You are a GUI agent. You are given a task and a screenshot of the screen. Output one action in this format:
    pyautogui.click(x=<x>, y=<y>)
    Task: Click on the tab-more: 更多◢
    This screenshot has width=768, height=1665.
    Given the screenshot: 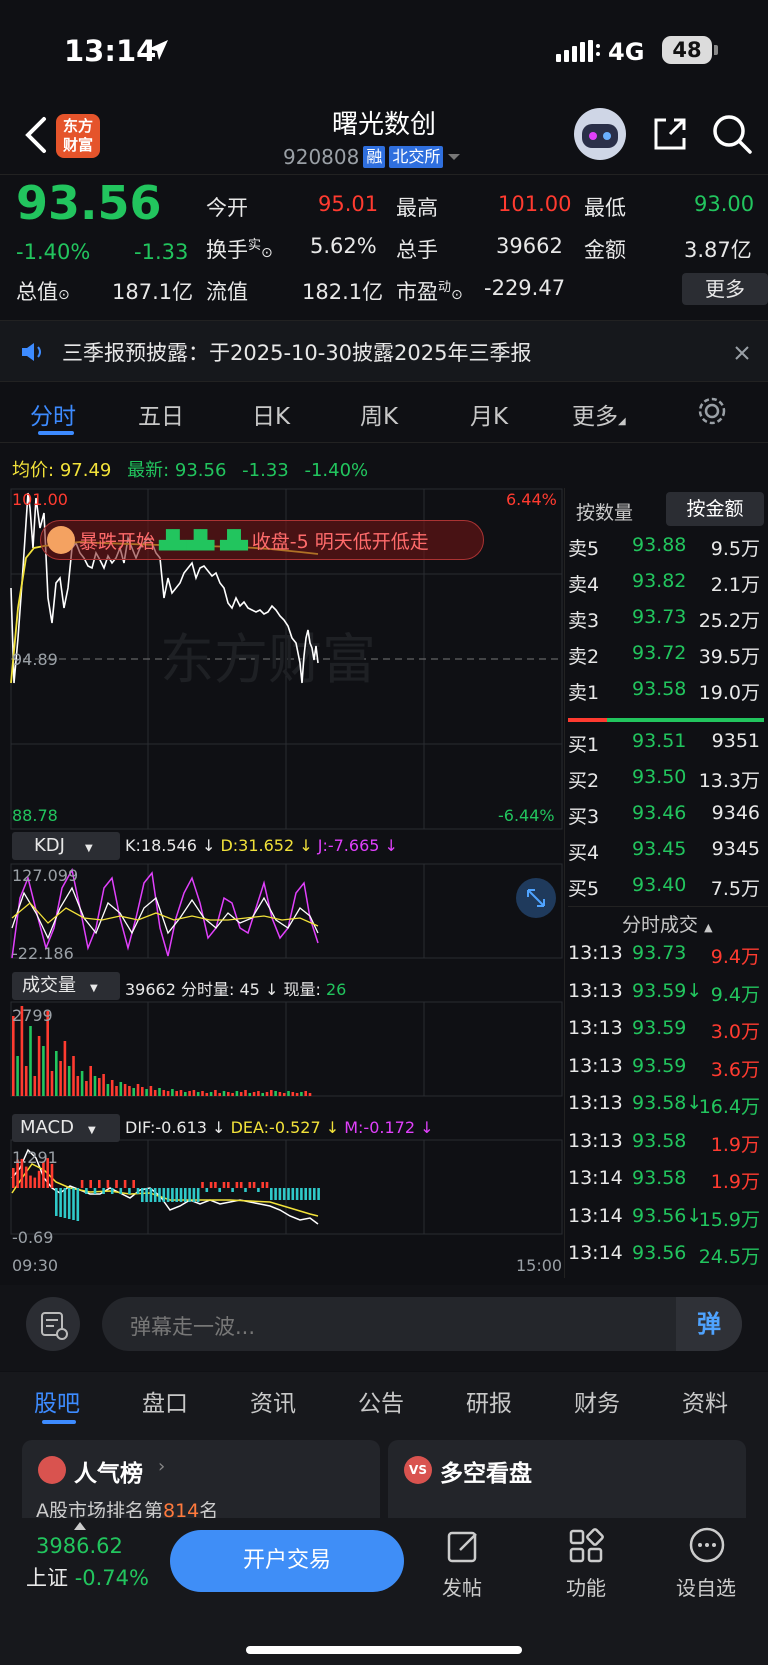 What is the action you would take?
    pyautogui.click(x=599, y=414)
    